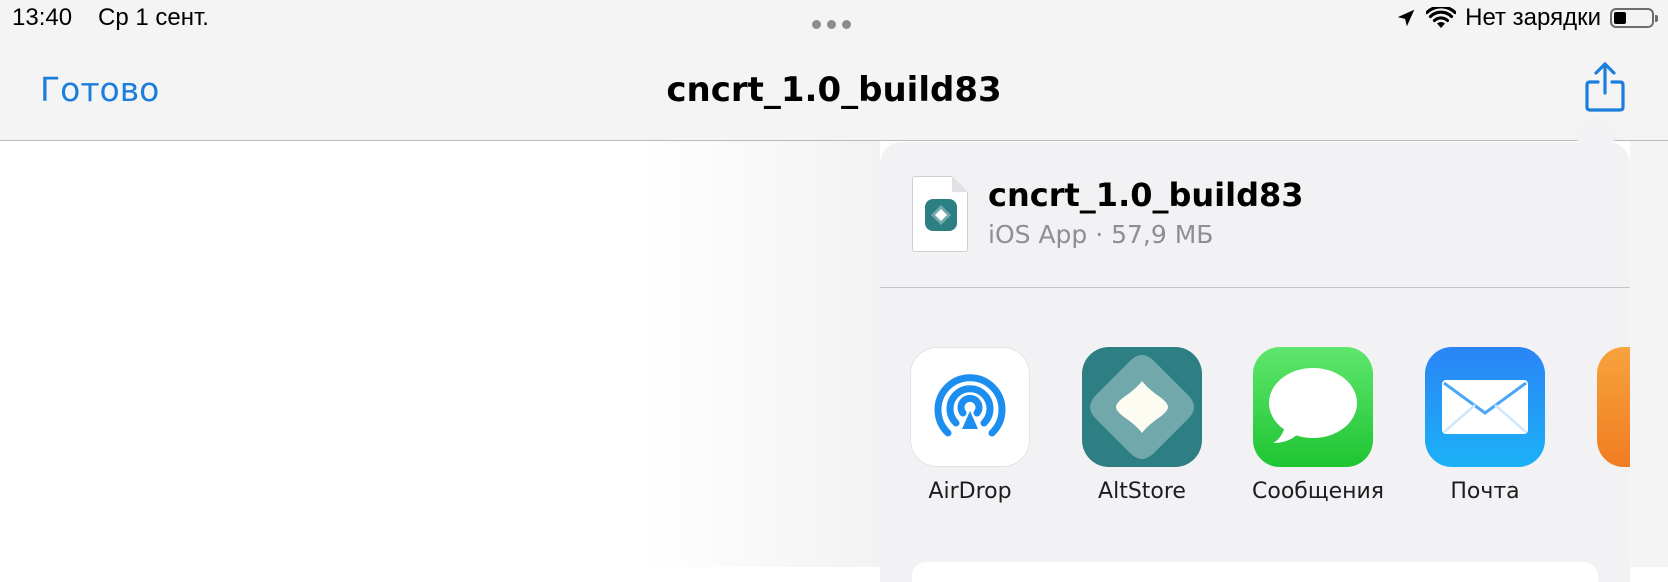 This screenshot has height=582, width=1668. Describe the element at coordinates (1649, 354) in the screenshot. I see `background-dim` at that location.